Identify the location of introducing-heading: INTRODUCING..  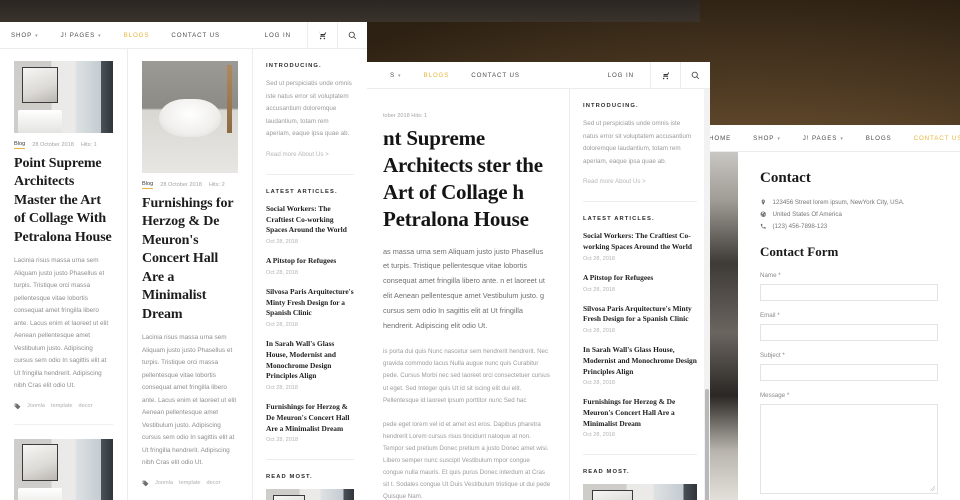
(611, 106).